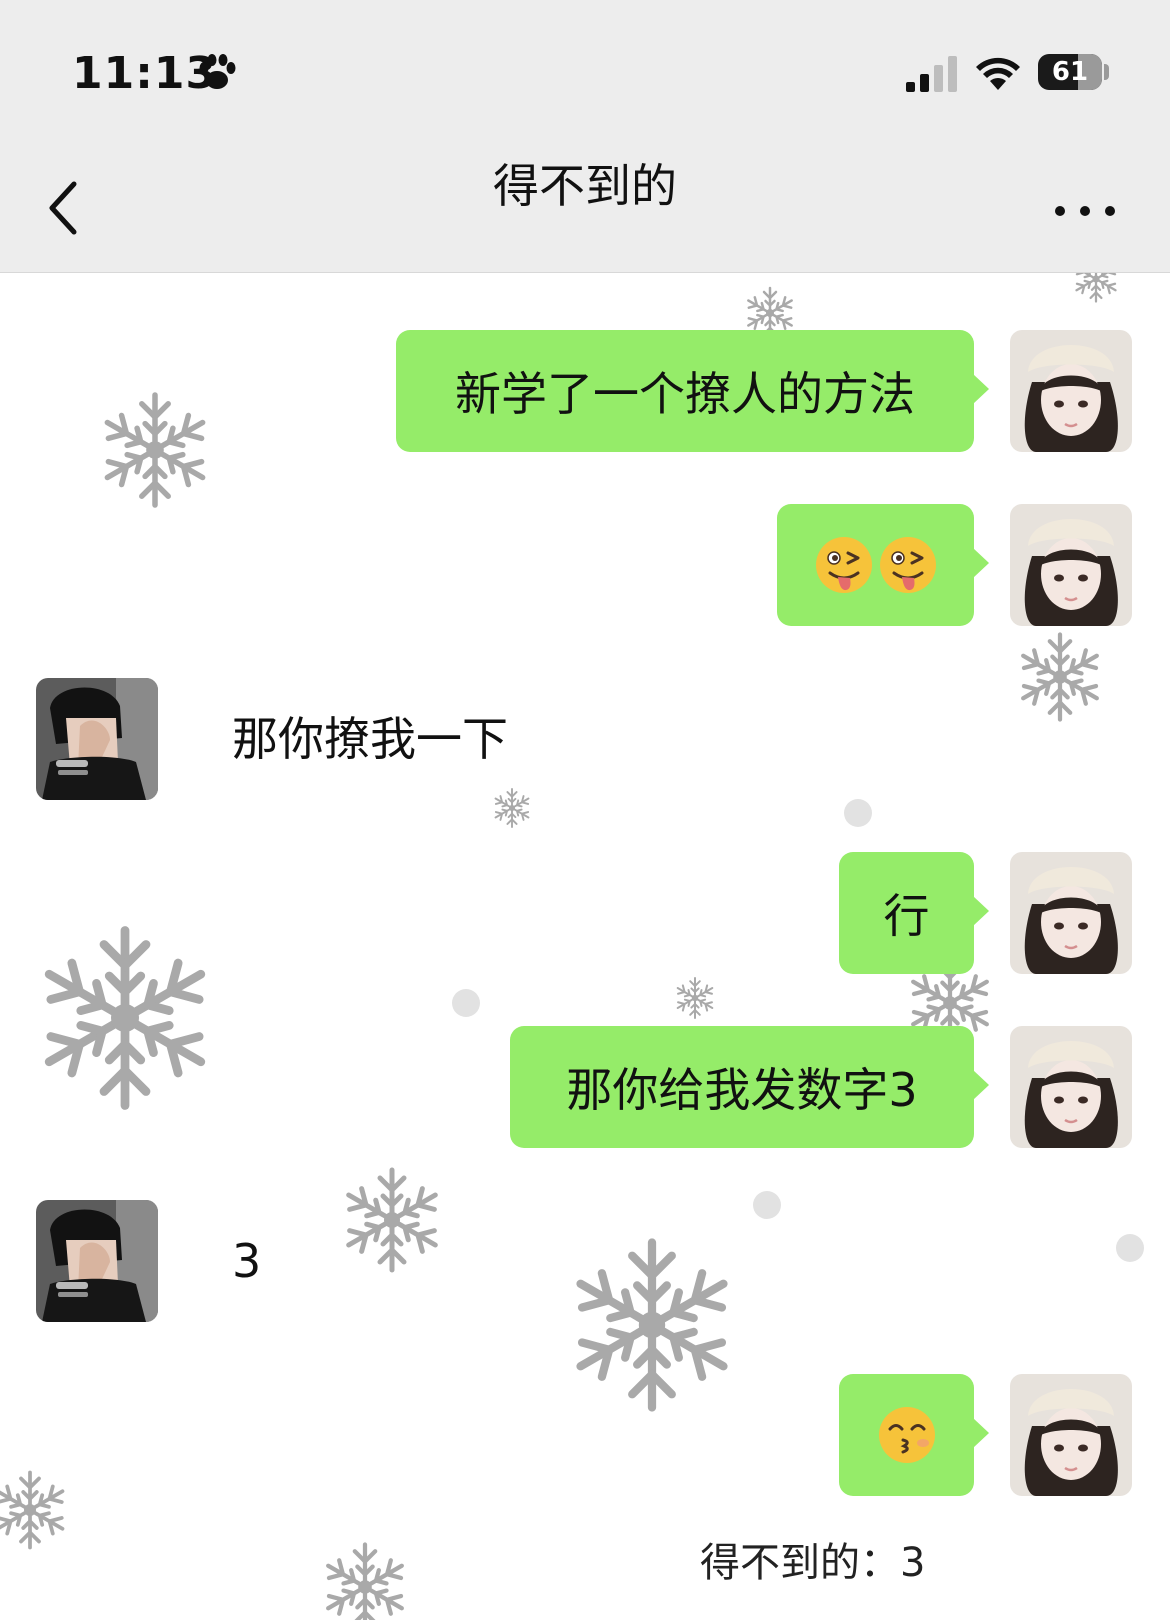  I want to click on paw-icon, so click(217, 71).